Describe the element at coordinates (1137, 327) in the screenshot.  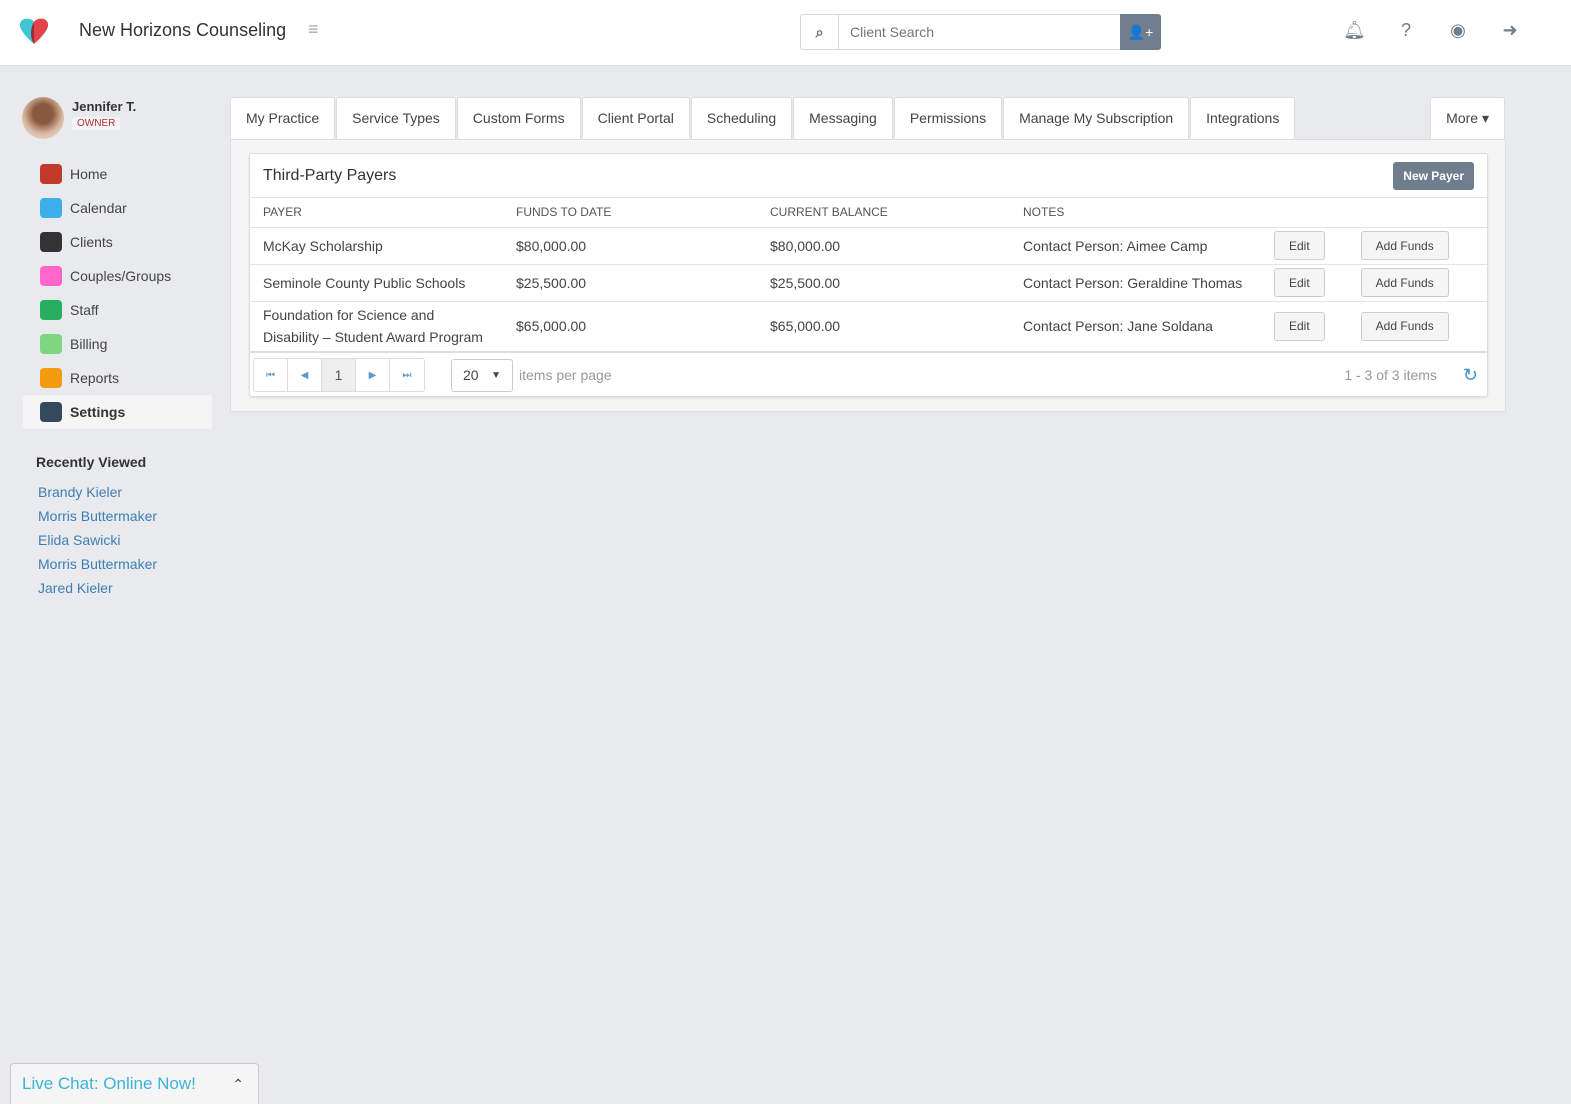
I see `notes: Contact Person: Jane Soldana` at that location.